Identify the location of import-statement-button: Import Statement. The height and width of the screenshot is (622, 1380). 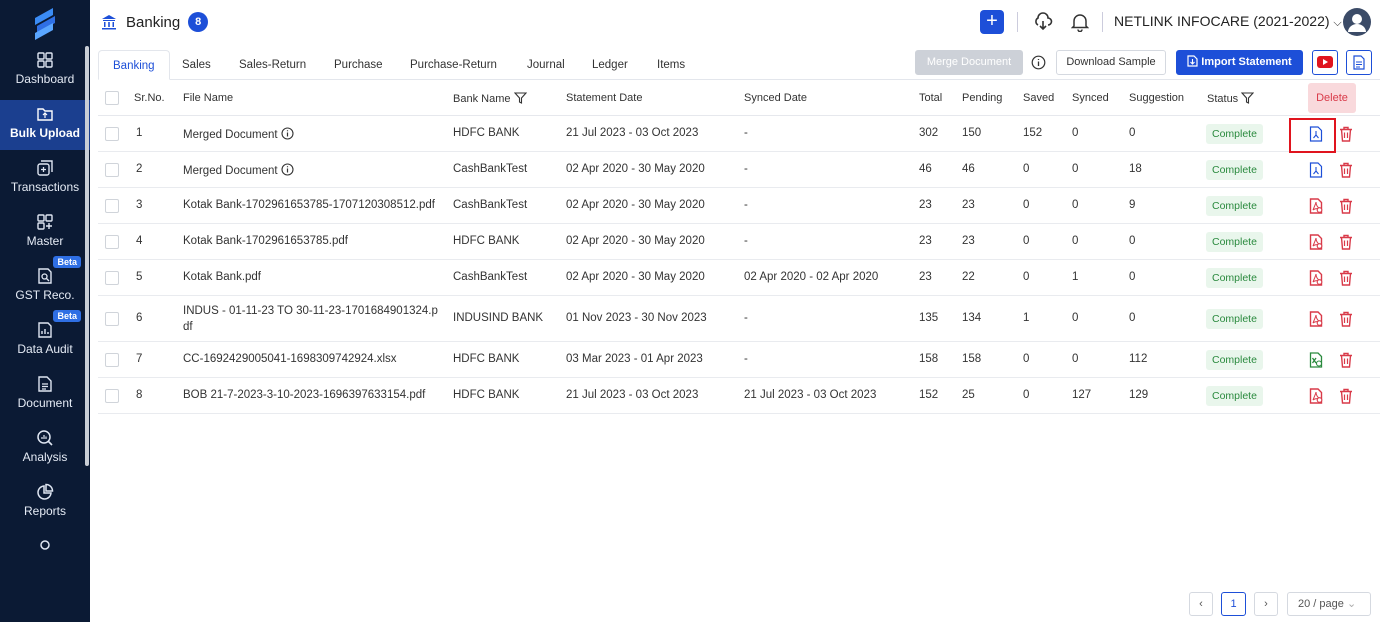
(1239, 62).